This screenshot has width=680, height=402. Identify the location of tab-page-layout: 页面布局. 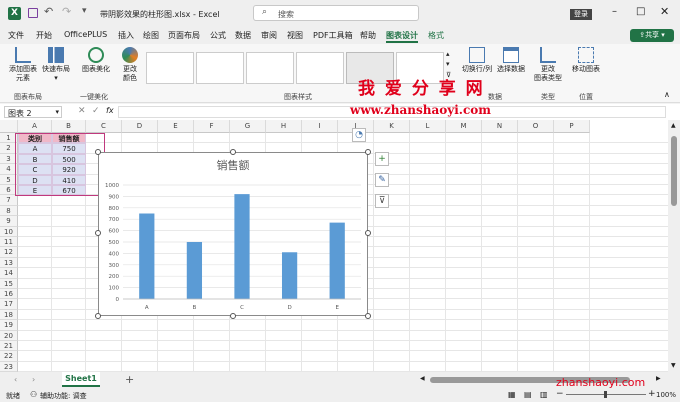
(184, 35).